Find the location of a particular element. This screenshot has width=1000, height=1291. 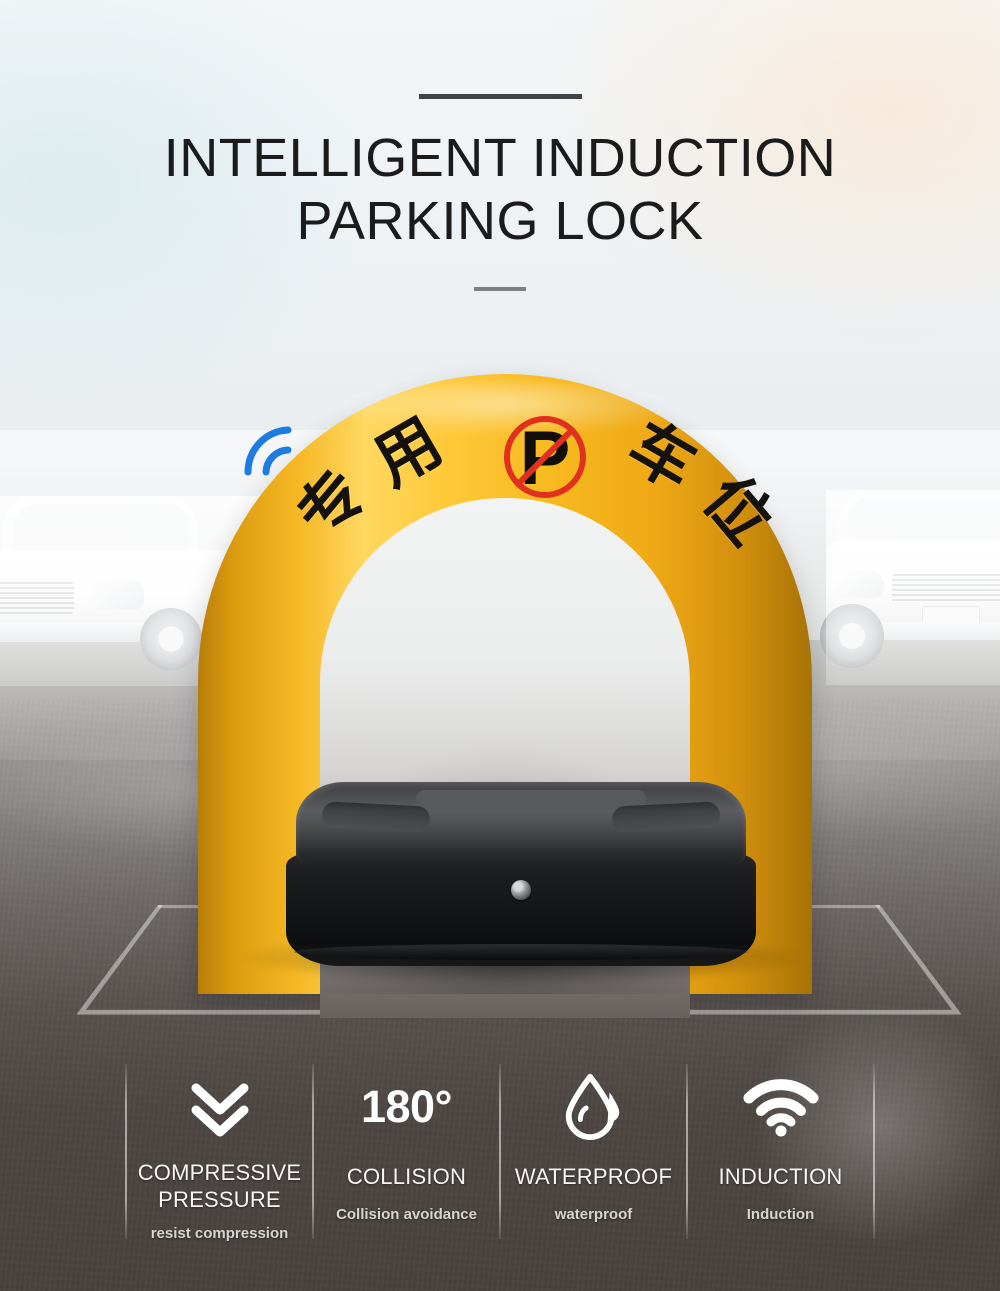

water-drop-icon is located at coordinates (594, 1106).